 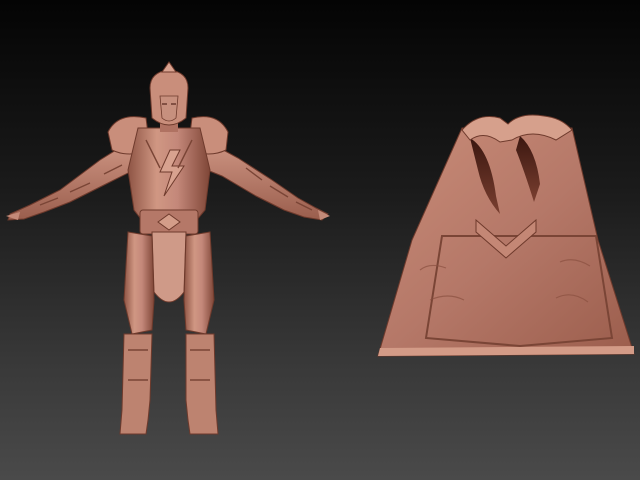 What do you see at coordinates (202, 384) in the screenshot?
I see `right-boot` at bounding box center [202, 384].